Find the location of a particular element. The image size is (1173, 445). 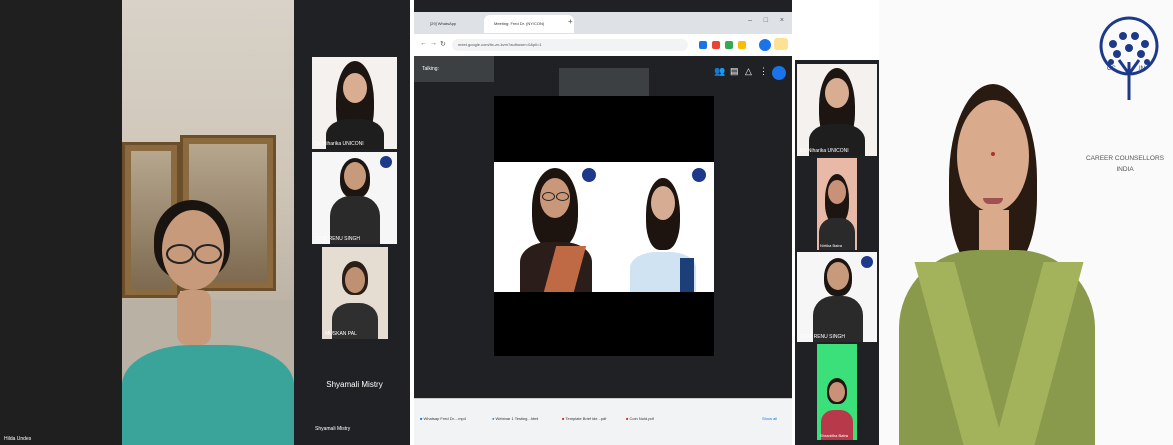

tab-label: Meeting: Fred Dr. (NY/CON) is located at coordinates (519, 23).